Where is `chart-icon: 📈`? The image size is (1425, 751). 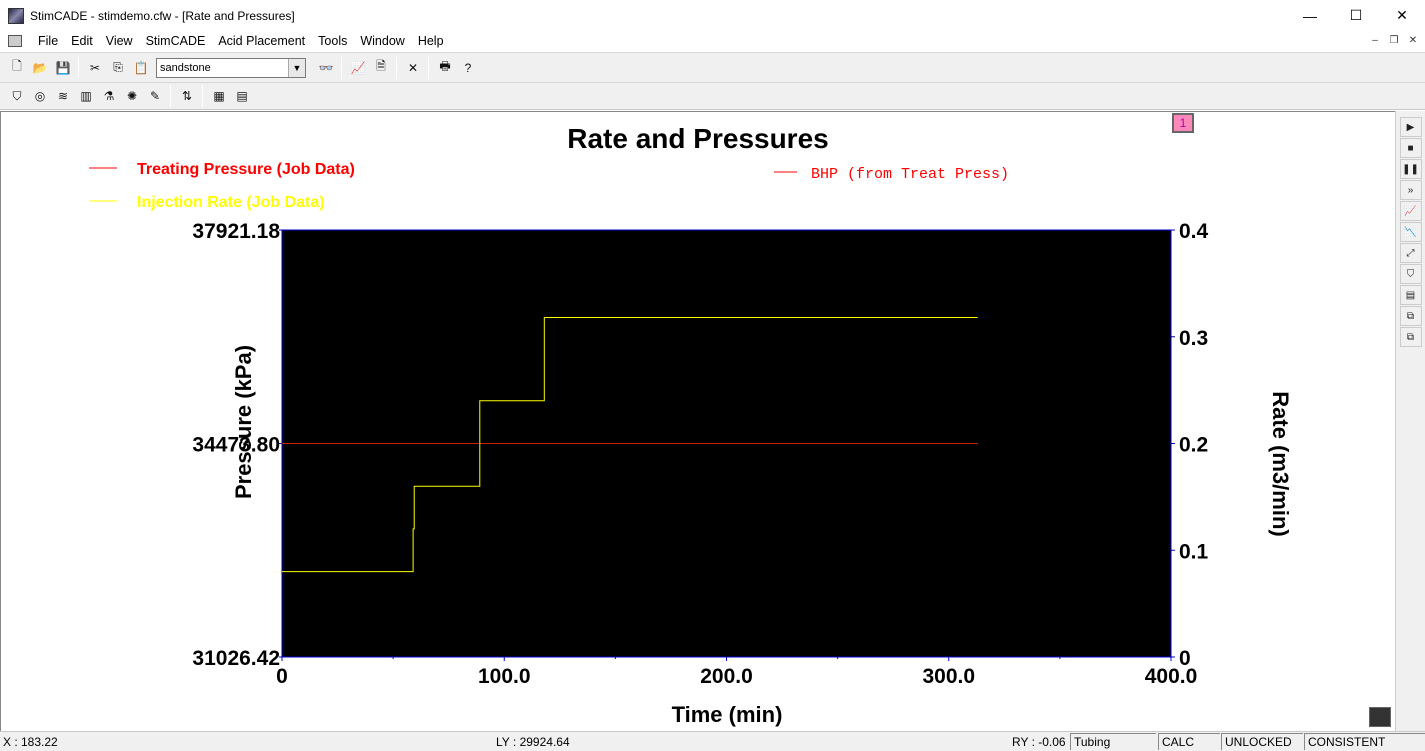 chart-icon: 📈 is located at coordinates (358, 68).